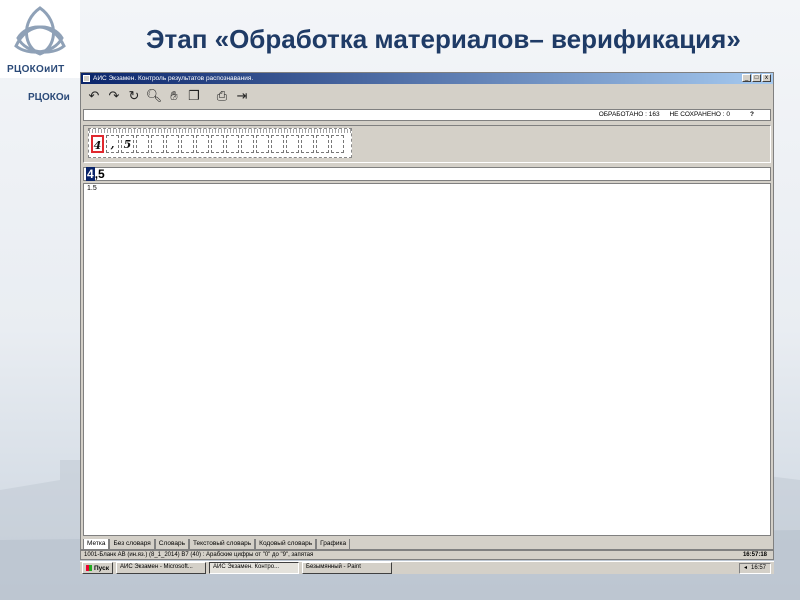 This screenshot has height=600, width=800. I want to click on logo: РЦОКОиИТ, so click(40, 39).